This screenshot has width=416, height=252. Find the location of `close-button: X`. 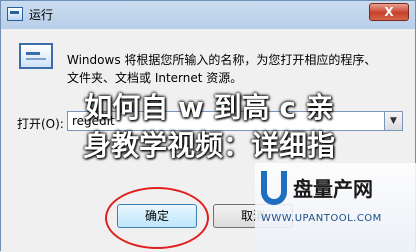

close-button: X is located at coordinates (389, 12).